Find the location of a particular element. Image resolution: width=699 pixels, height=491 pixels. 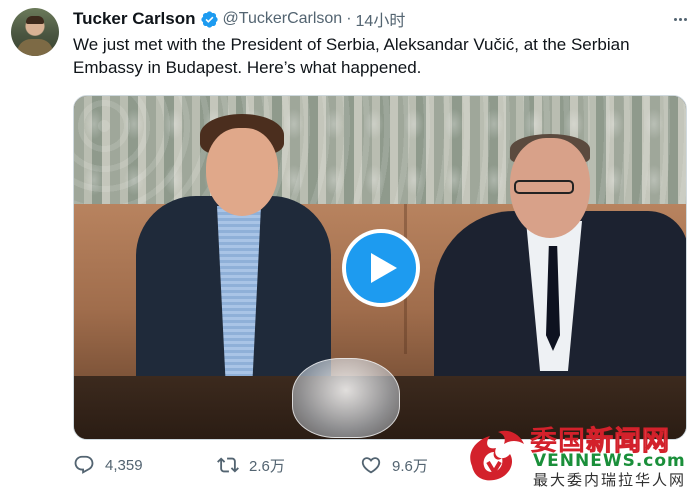

retweet-button: 2.6万 is located at coordinates (251, 465).